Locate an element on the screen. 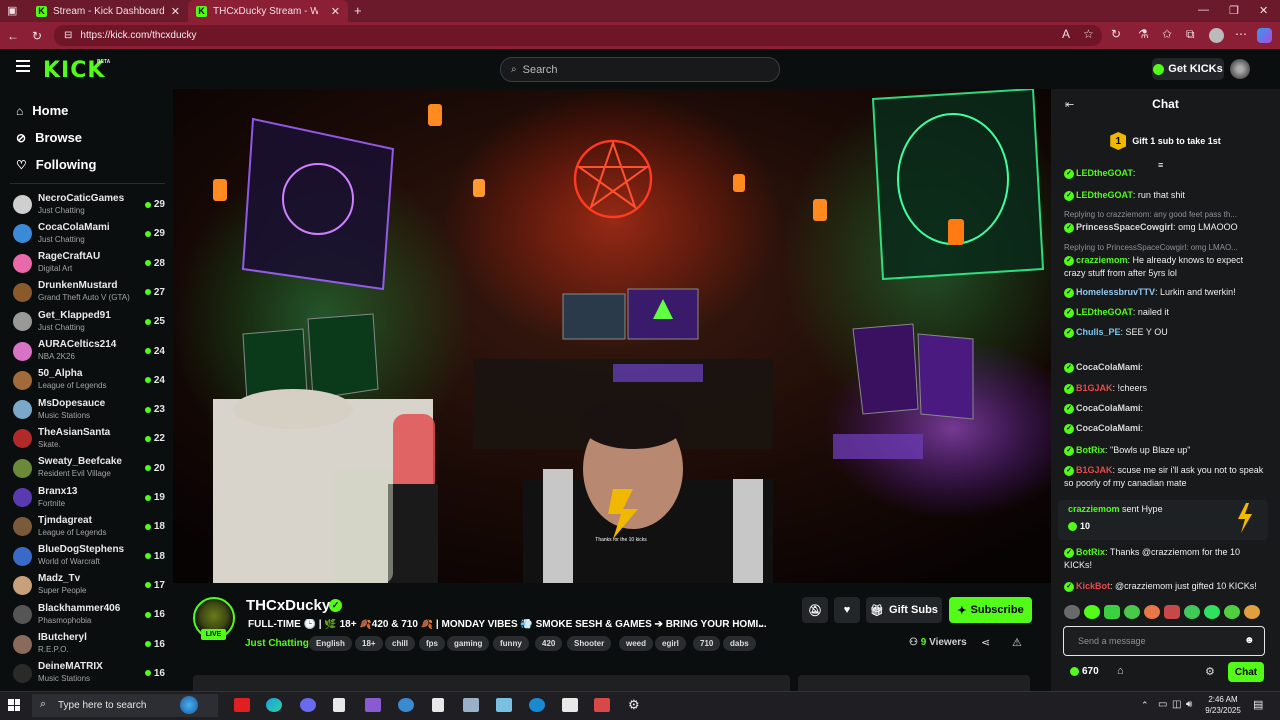 This screenshot has height=720, width=1280. hamburger-menu-icon is located at coordinates (23, 66).